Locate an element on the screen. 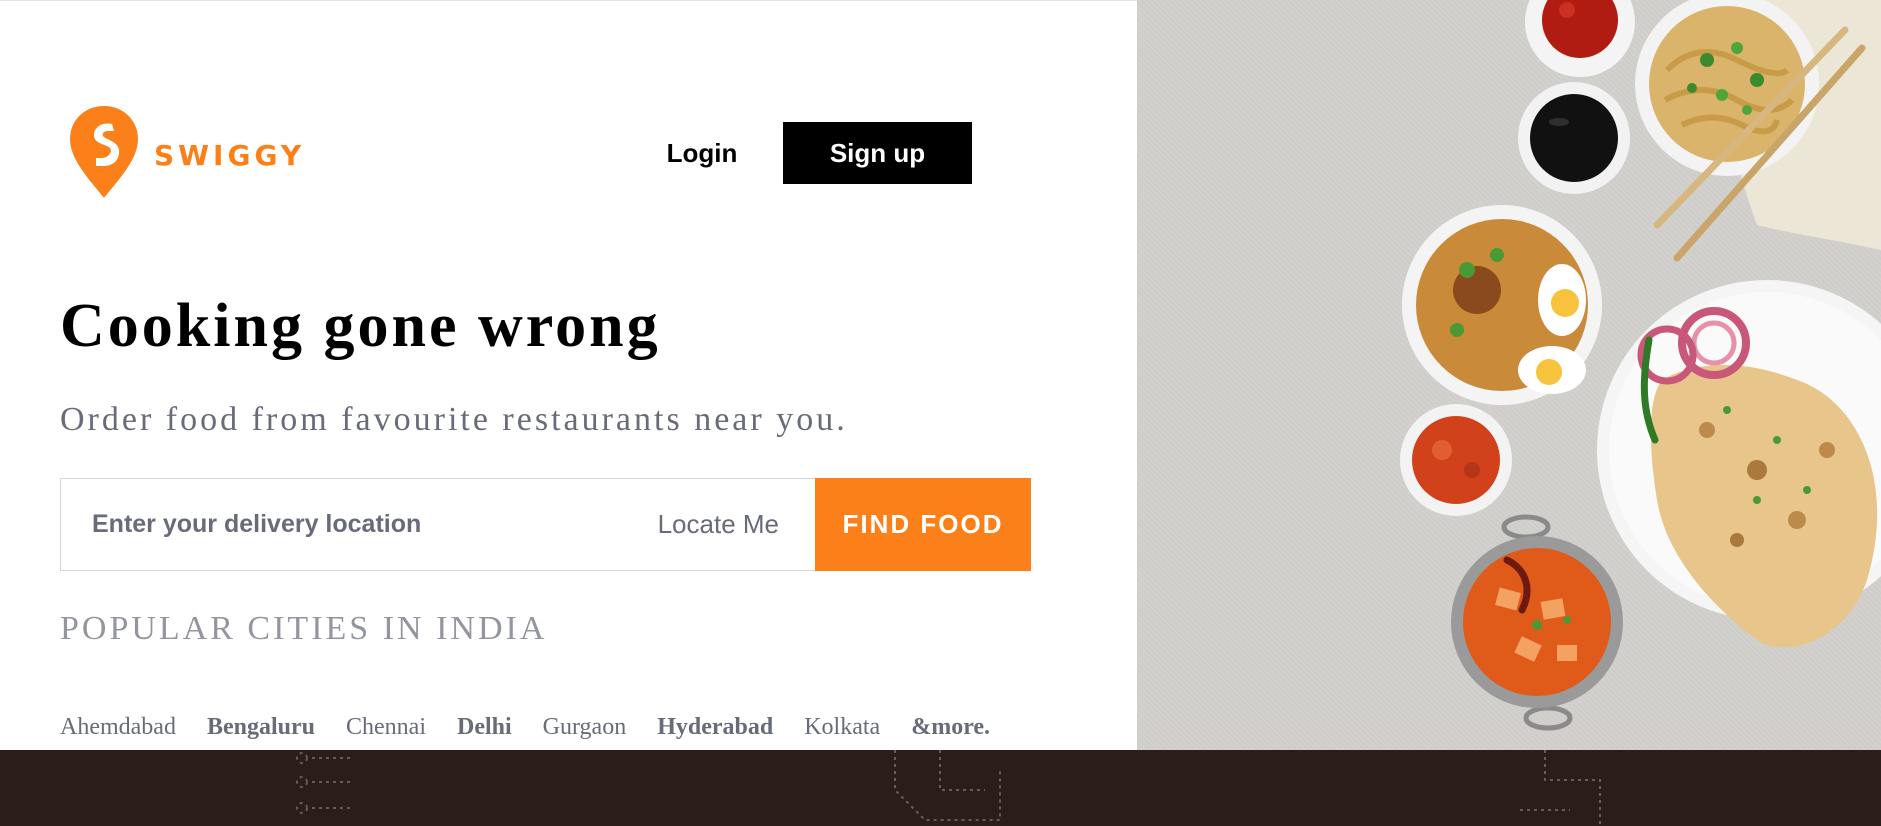 This screenshot has width=1881, height=826. ketchup-bowl is located at coordinates (1580, 38).